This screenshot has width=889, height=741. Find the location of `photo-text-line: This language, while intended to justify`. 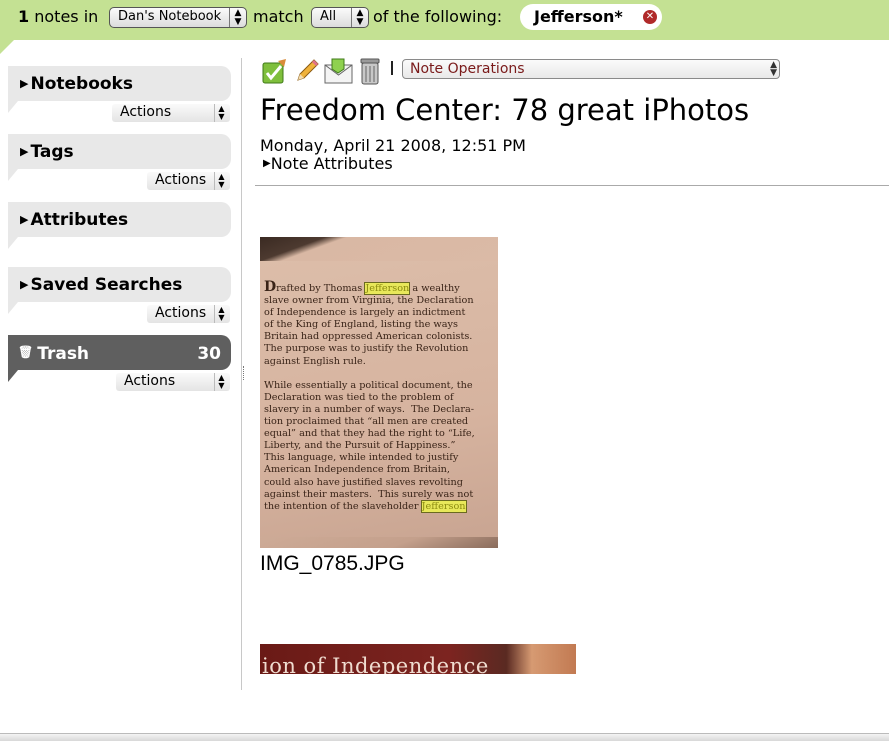

photo-text-line: This language, while intended to justify is located at coordinates (361, 458).